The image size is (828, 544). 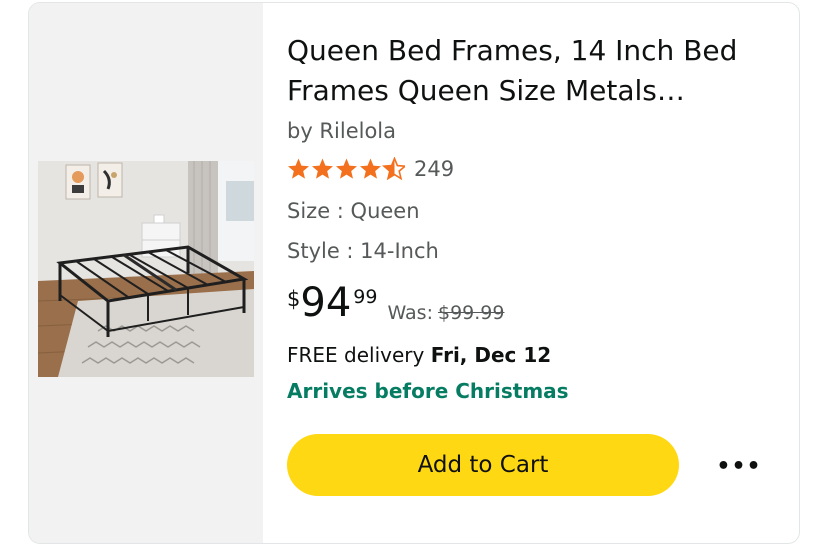 What do you see at coordinates (356, 355) in the screenshot?
I see `delivery-prefix: FREE delivery` at bounding box center [356, 355].